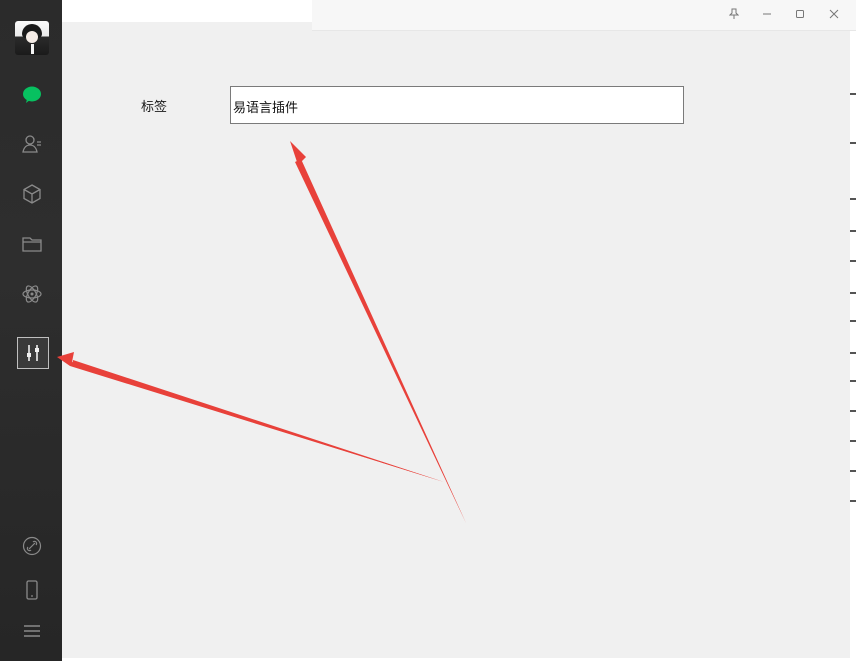 This screenshot has width=856, height=661. What do you see at coordinates (32, 590) in the screenshot?
I see `phone-icon` at bounding box center [32, 590].